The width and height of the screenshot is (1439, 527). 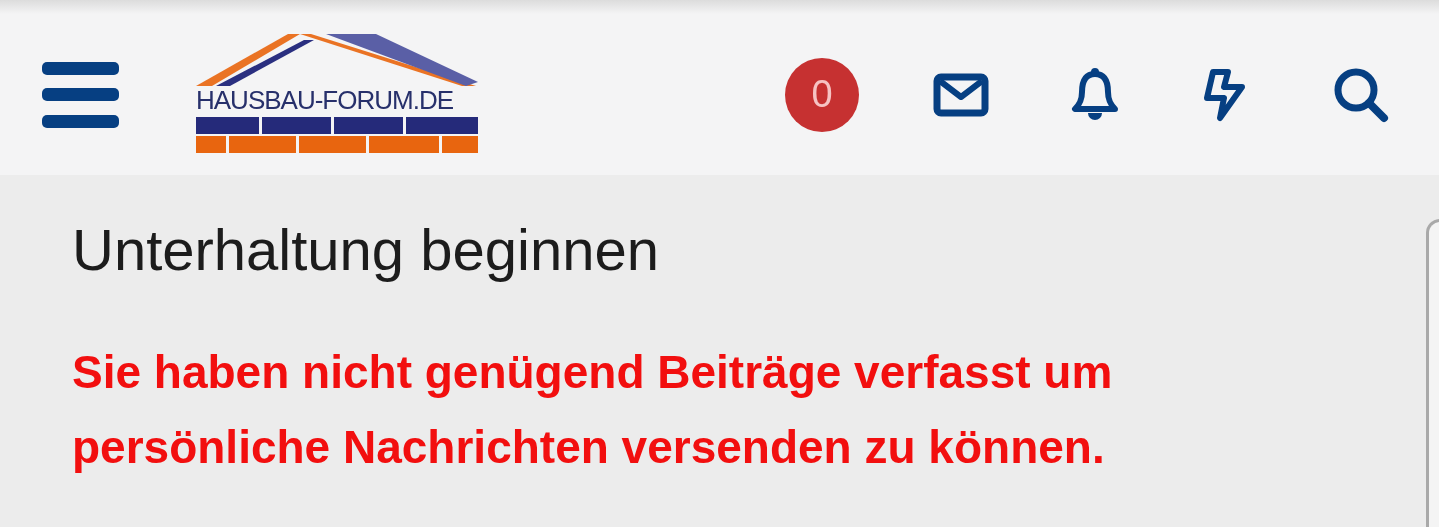 I want to click on menu-icon, so click(x=80, y=94).